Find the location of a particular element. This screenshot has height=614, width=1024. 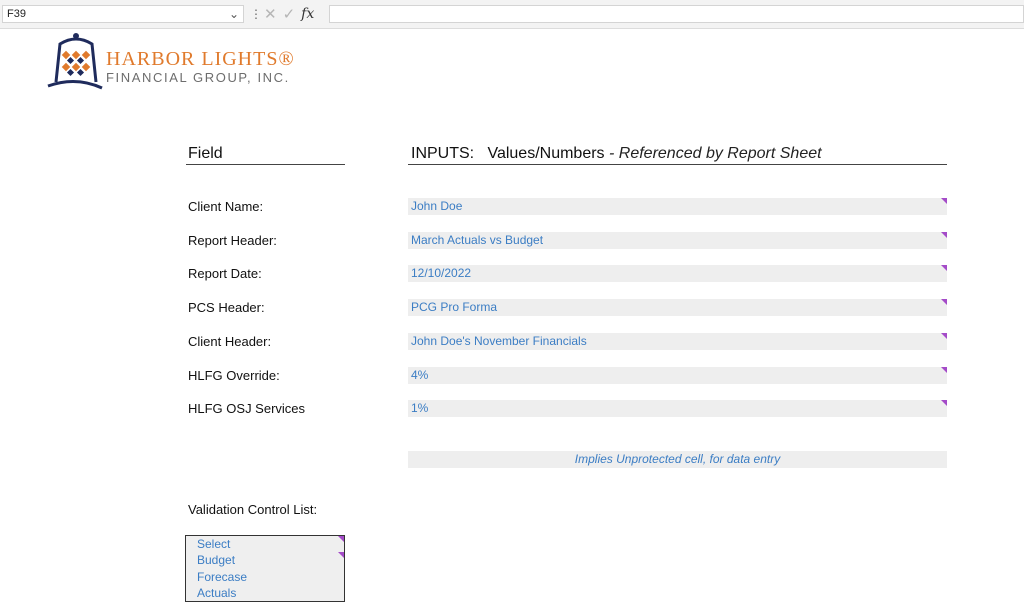

lighthouse-logo-icon is located at coordinates (75, 61).